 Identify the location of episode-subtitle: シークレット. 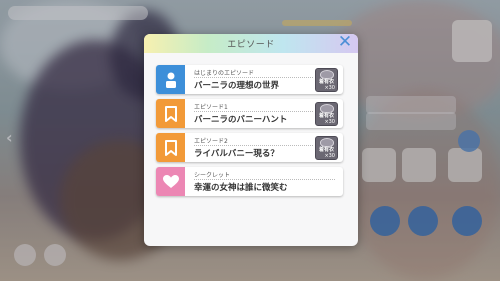
(212, 175).